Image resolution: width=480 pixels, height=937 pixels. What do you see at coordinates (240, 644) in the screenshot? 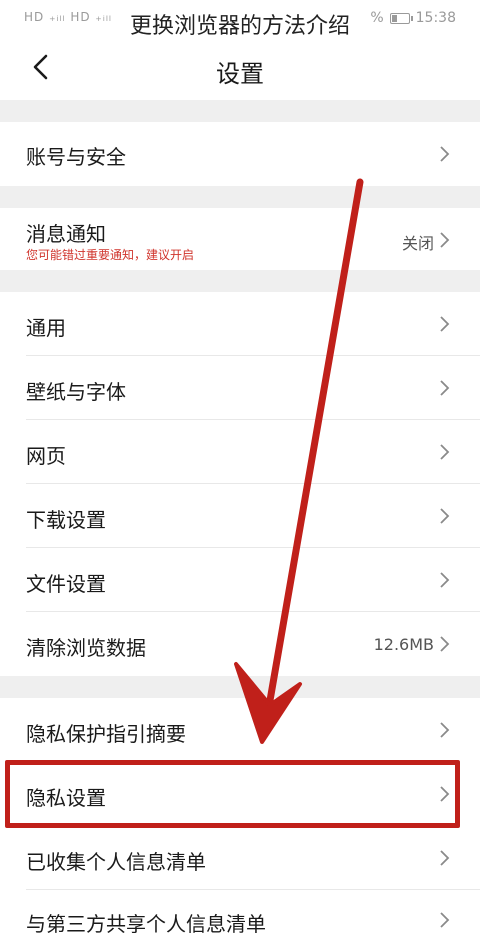
I see `settings-row-clear-data: 清除浏览数据 12.6MB` at bounding box center [240, 644].